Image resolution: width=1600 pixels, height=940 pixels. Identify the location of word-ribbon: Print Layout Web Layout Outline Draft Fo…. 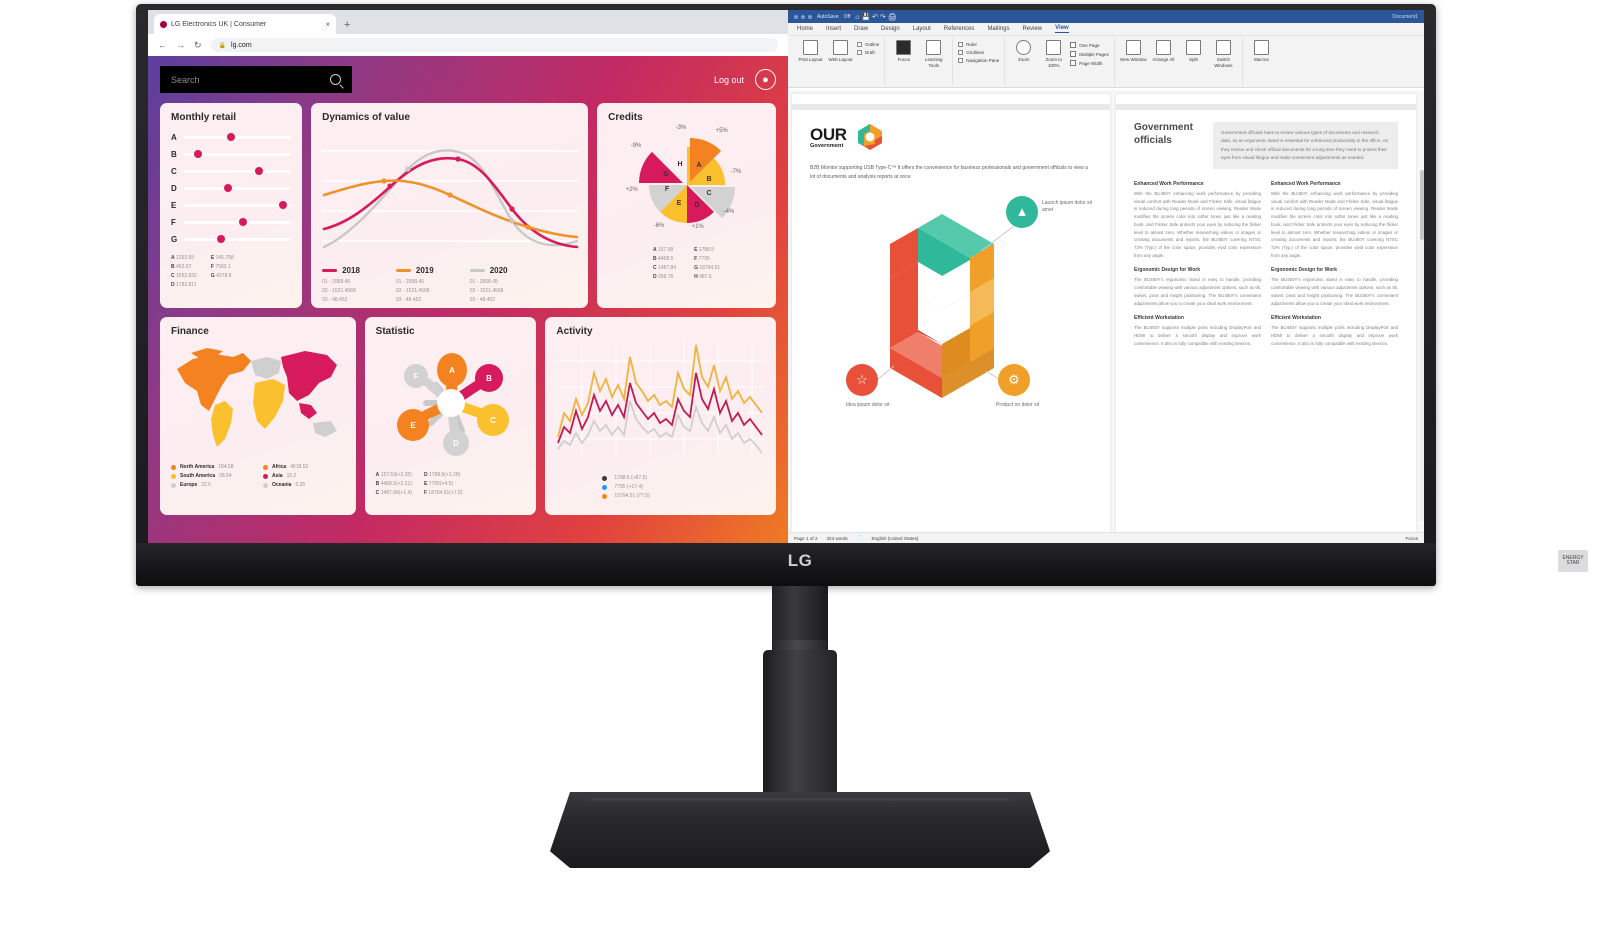
(1106, 62).